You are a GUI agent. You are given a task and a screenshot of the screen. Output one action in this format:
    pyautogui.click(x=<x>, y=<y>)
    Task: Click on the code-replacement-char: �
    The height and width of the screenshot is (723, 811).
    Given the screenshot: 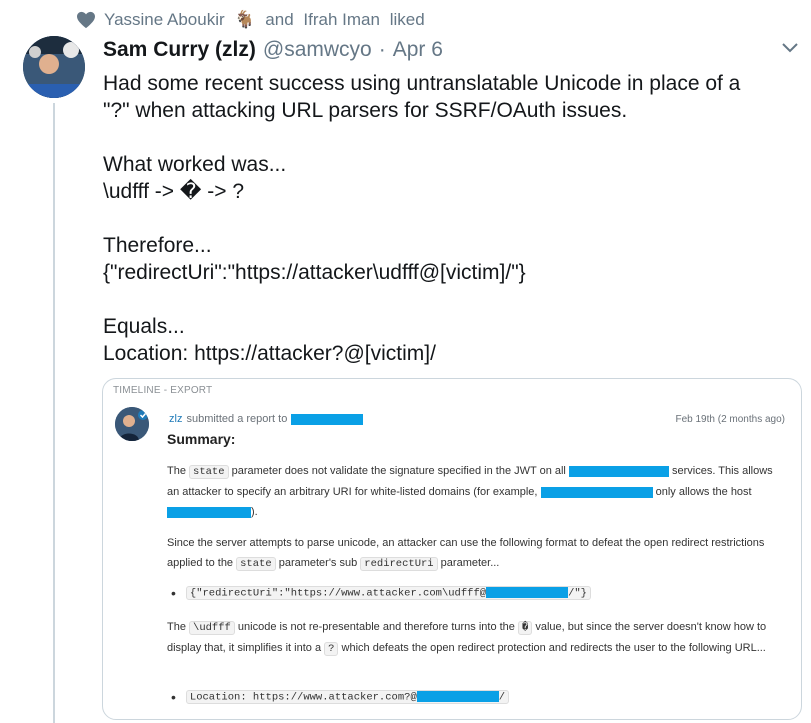 What is the action you would take?
    pyautogui.click(x=525, y=628)
    